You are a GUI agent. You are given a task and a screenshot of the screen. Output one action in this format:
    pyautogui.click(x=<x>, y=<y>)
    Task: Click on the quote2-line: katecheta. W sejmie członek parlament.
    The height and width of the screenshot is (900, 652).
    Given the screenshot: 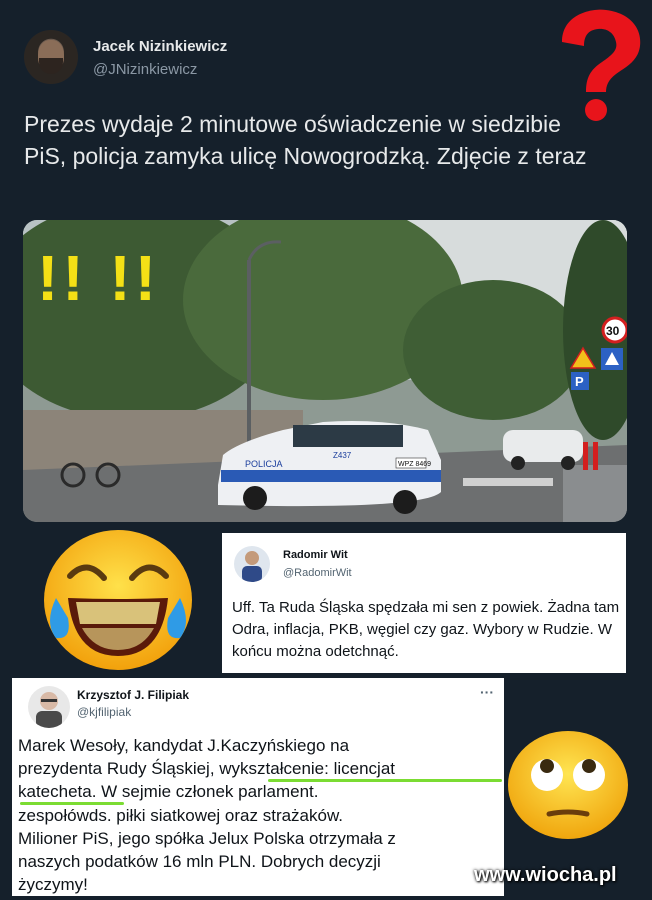 What is the action you would take?
    pyautogui.click(x=168, y=792)
    